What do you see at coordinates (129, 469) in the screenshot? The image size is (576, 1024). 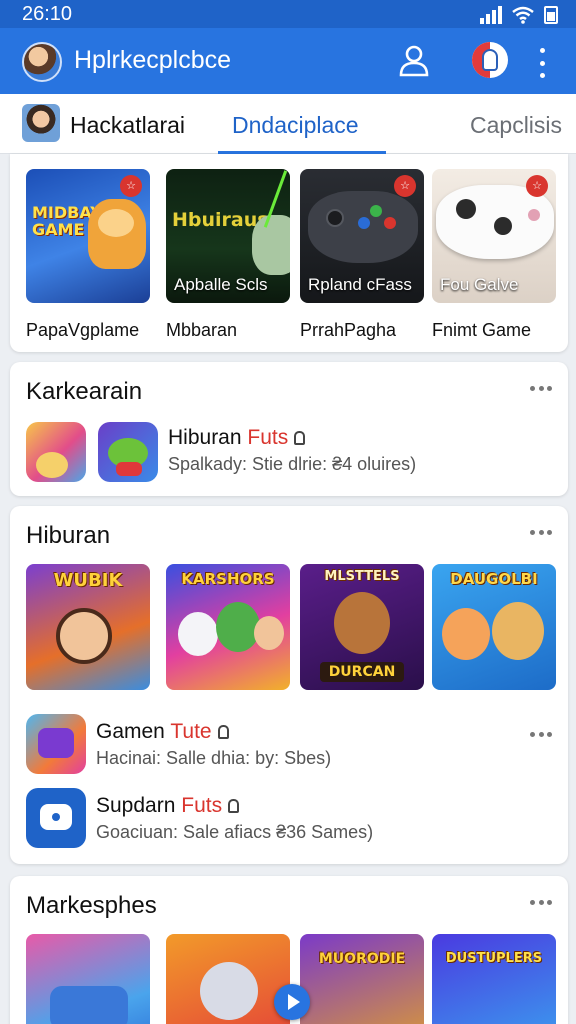 I see `app-icon-character-body` at bounding box center [129, 469].